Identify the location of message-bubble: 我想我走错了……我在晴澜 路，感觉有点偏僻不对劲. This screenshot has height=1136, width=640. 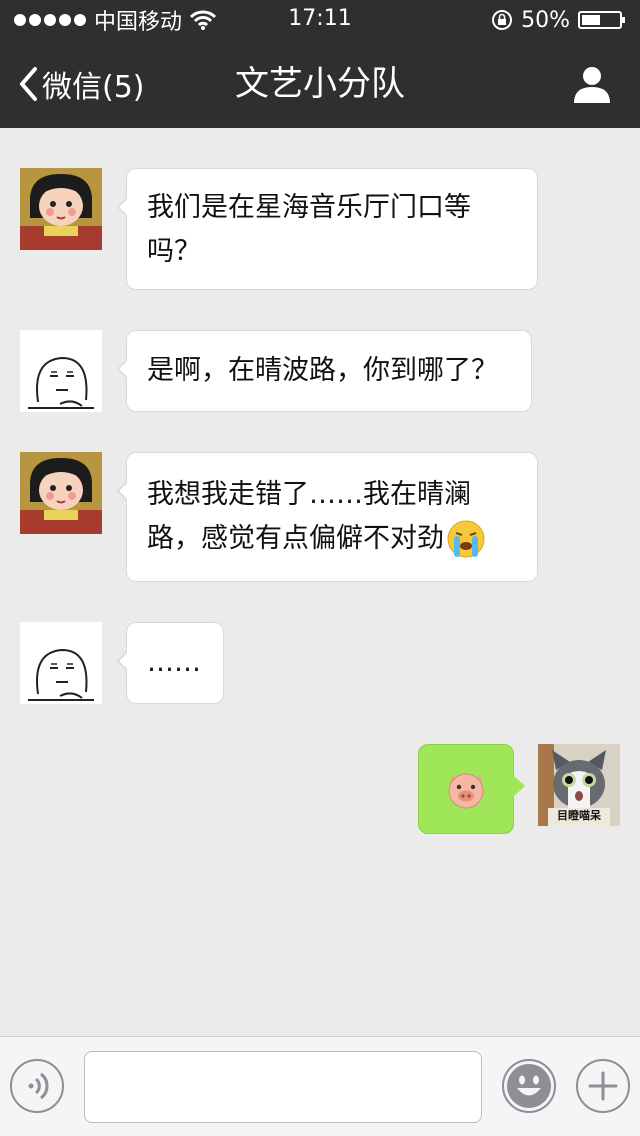
(327, 517).